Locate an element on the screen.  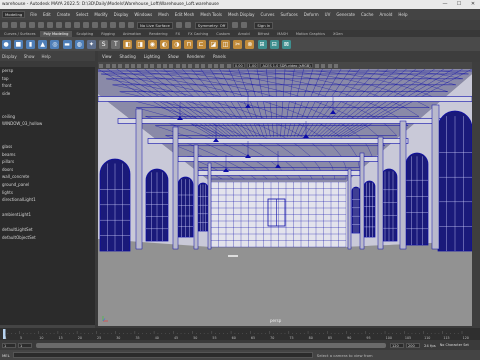
outliner-item: WINDOW_03_hollow is located at coordinates (47, 124).